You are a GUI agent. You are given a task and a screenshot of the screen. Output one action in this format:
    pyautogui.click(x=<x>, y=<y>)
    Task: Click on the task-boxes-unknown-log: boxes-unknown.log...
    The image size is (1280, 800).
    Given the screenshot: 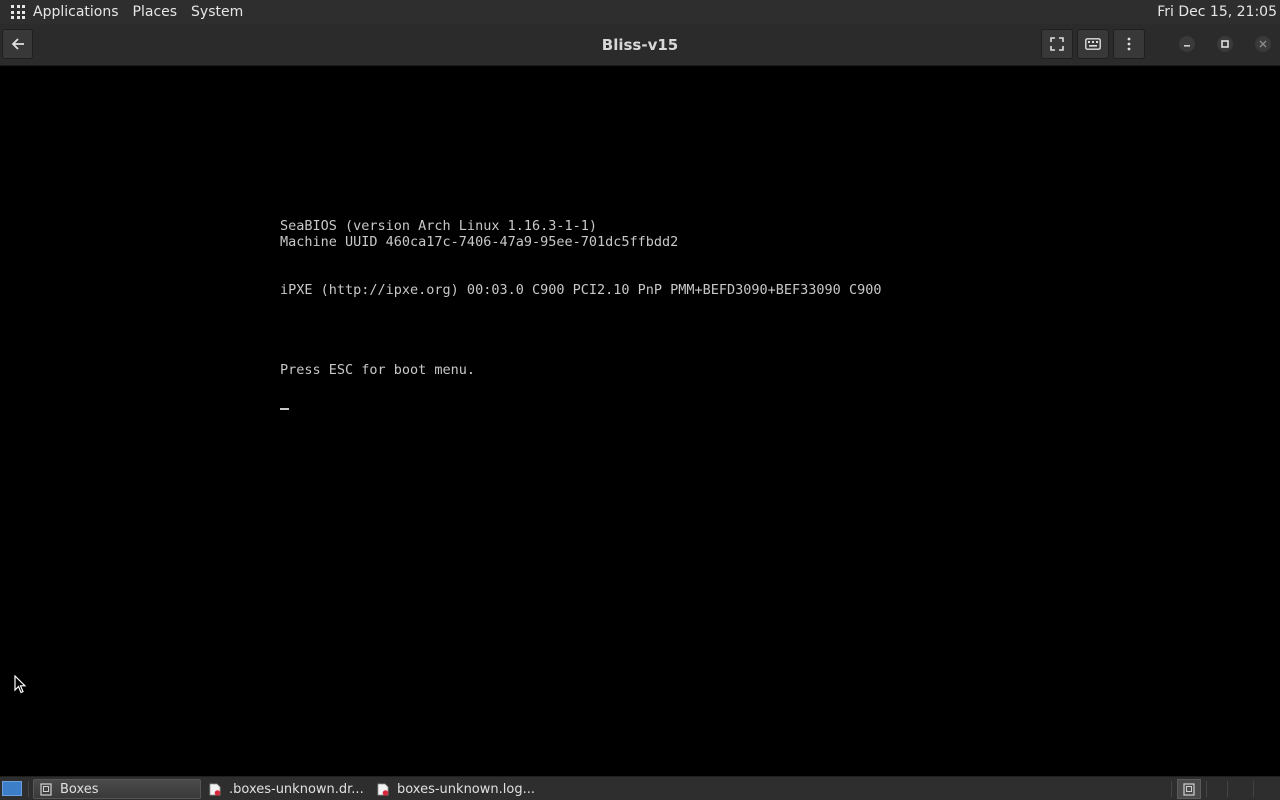 What is the action you would take?
    pyautogui.click(x=455, y=789)
    